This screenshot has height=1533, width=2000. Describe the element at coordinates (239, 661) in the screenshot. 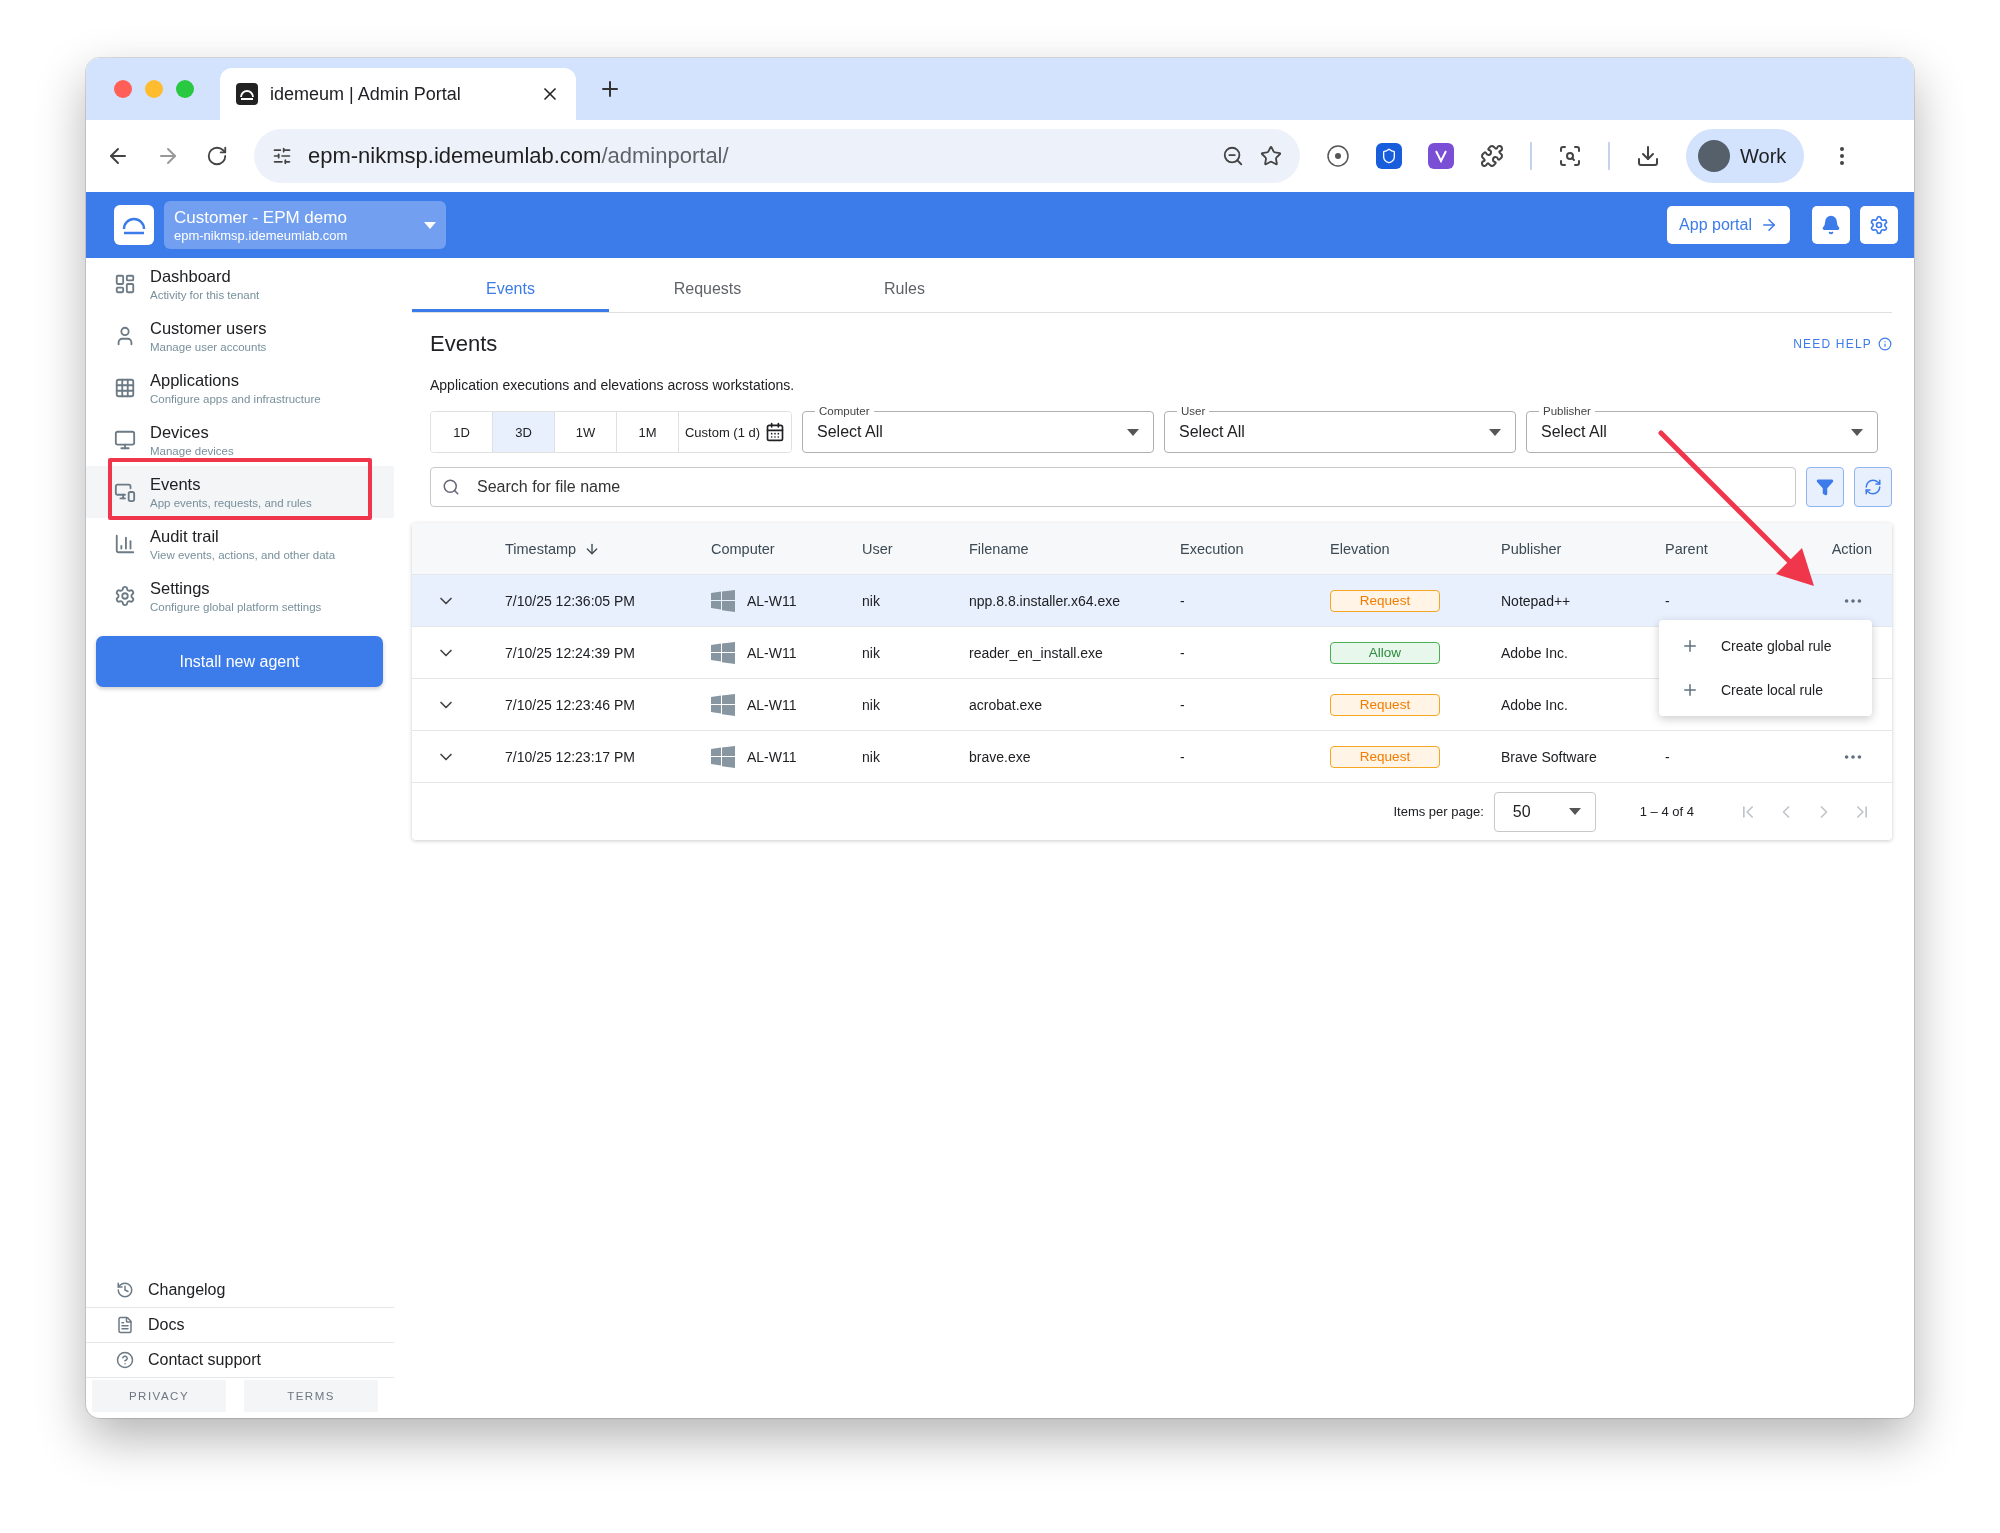

I see `install-agent-button: Install new agent` at that location.